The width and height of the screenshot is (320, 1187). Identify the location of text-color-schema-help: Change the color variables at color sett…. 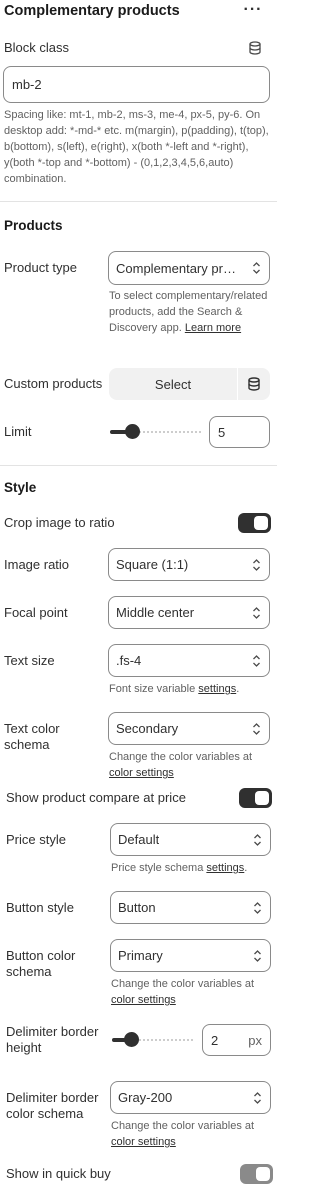
(190, 765).